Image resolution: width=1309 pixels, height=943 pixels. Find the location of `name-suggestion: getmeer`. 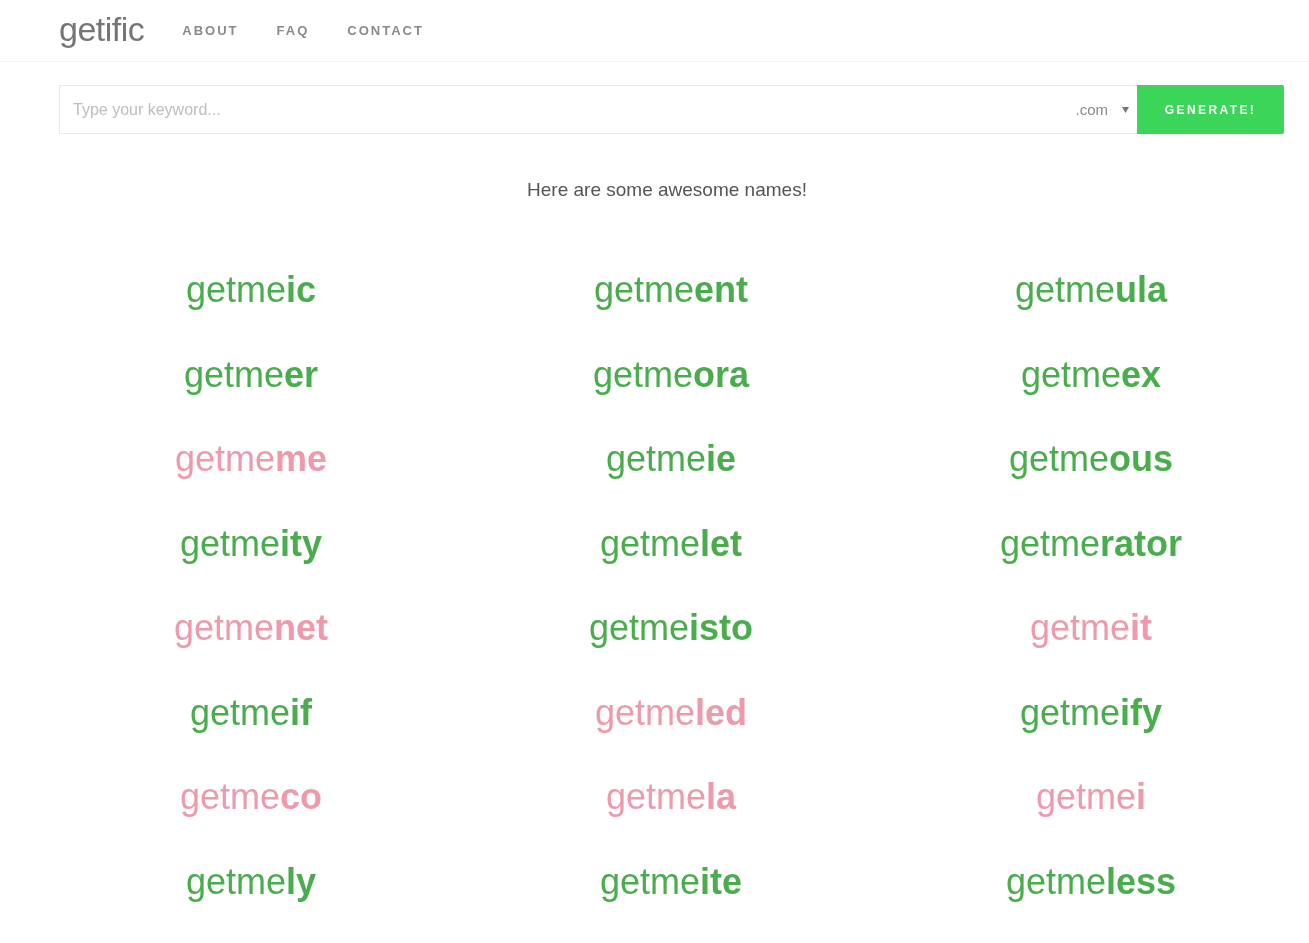

name-suggestion: getmeer is located at coordinates (251, 374).